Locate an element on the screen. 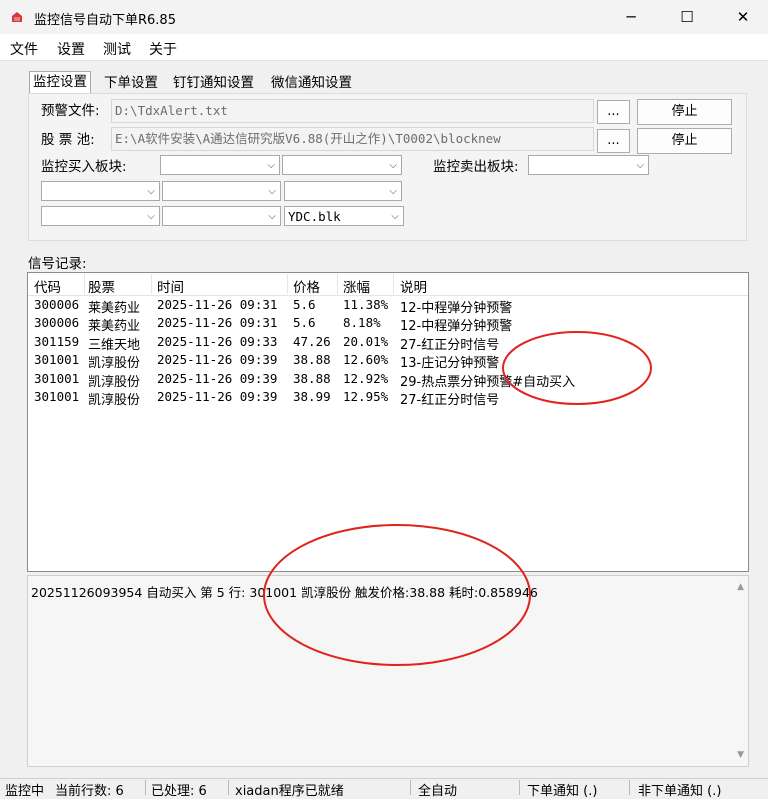 Image resolution: width=768 pixels, height=799 pixels. status-non-order-notify: 非下单通知 (.) is located at coordinates (680, 791).